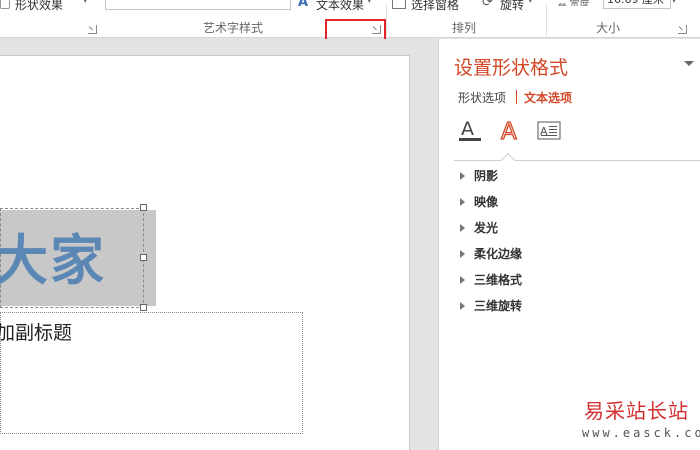  What do you see at coordinates (516, 97) in the screenshot?
I see `tab-divider` at bounding box center [516, 97].